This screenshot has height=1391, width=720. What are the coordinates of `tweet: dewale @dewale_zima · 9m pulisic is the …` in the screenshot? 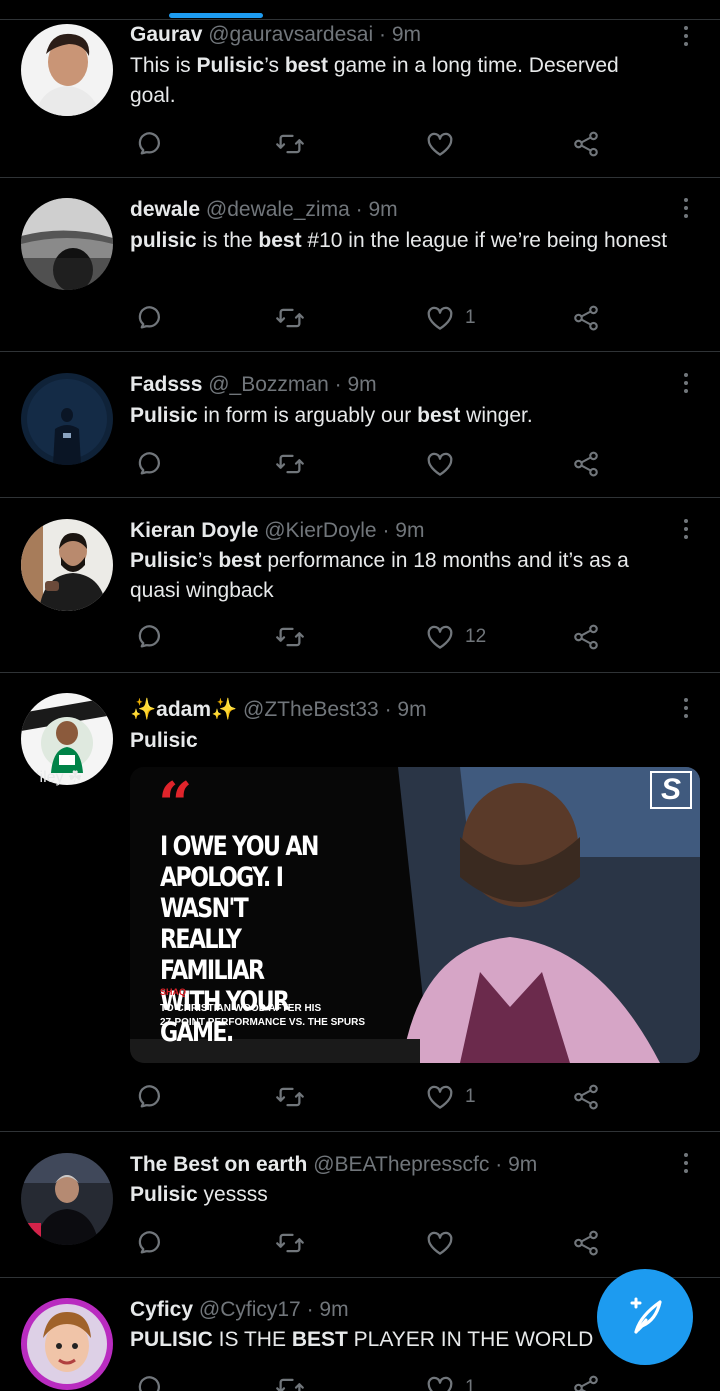 It's located at (360, 265).